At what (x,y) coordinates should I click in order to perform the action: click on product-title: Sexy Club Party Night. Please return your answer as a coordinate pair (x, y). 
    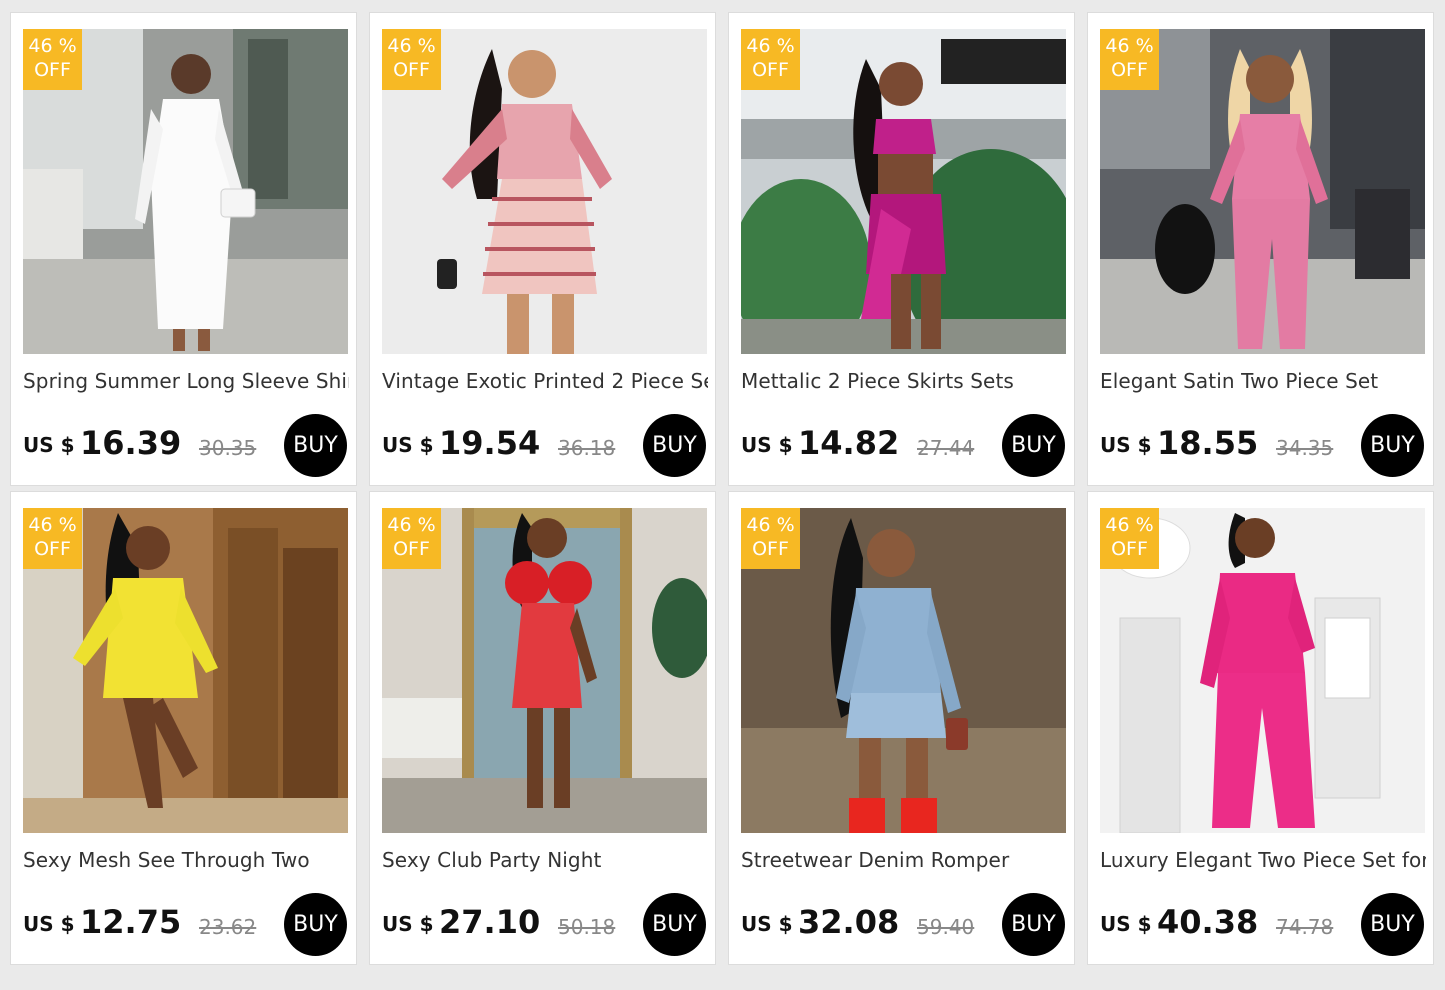
    Looking at the image, I should click on (545, 860).